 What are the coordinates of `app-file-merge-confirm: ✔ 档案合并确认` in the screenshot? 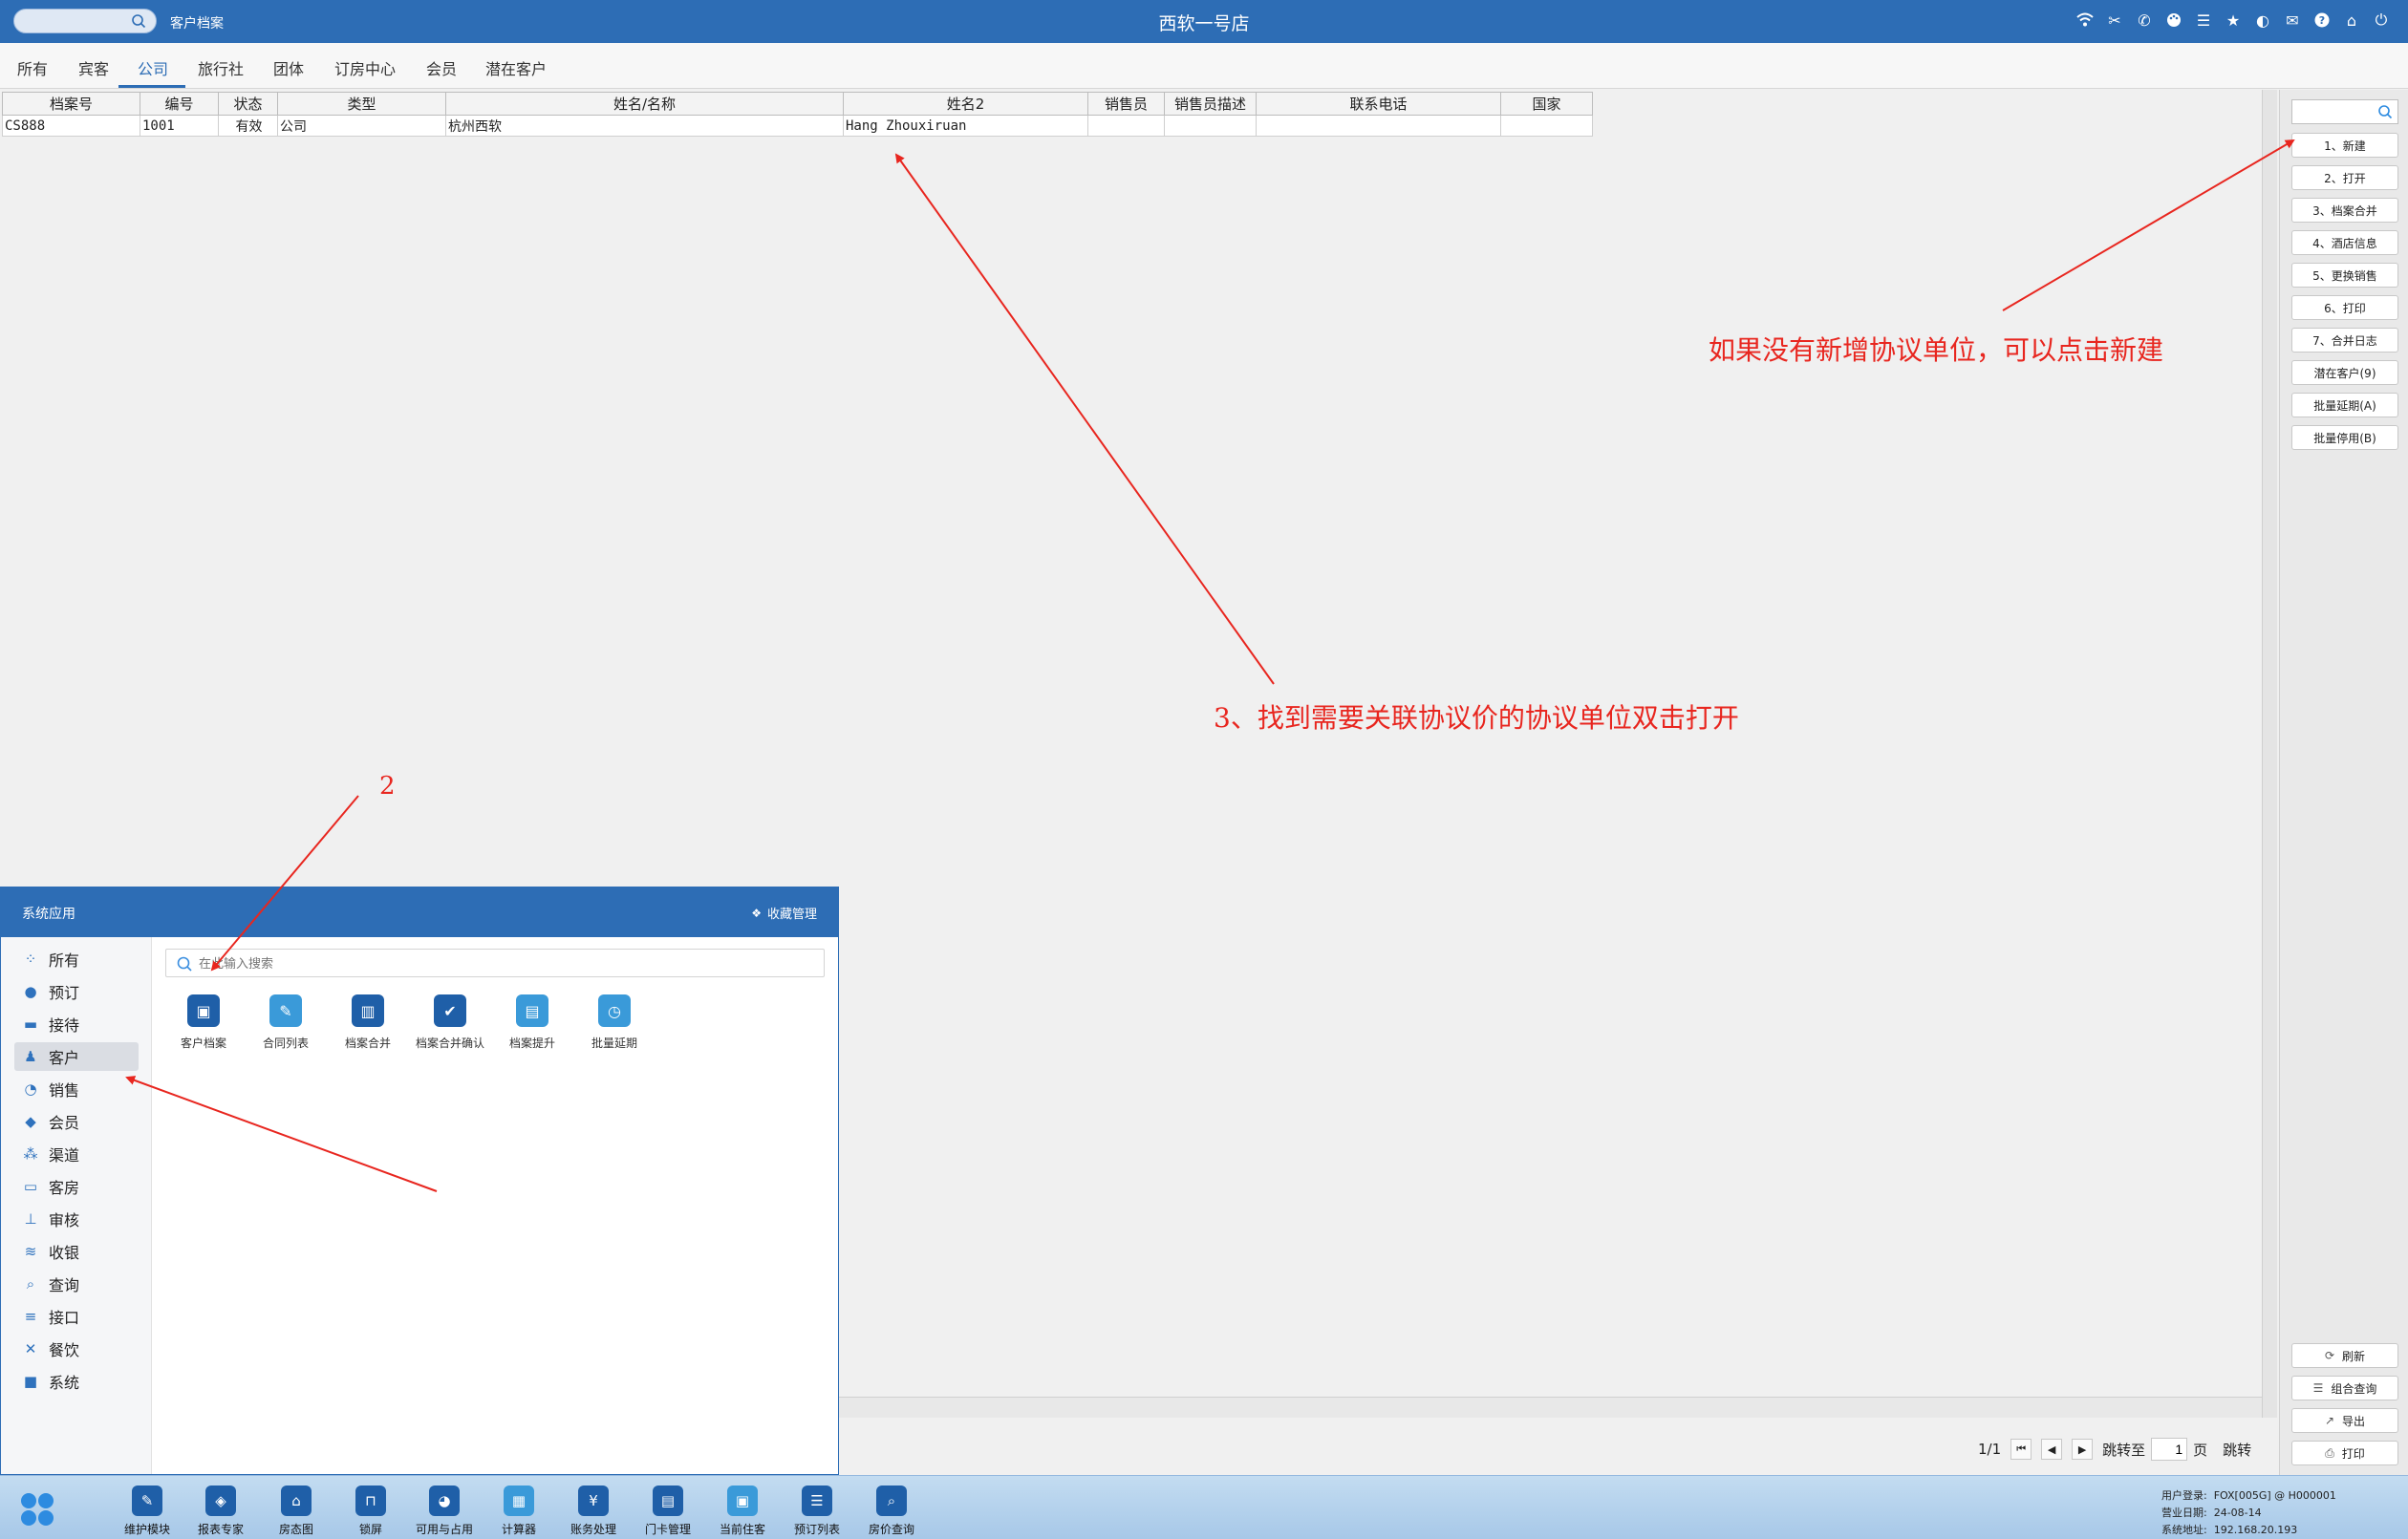 It's located at (450, 1023).